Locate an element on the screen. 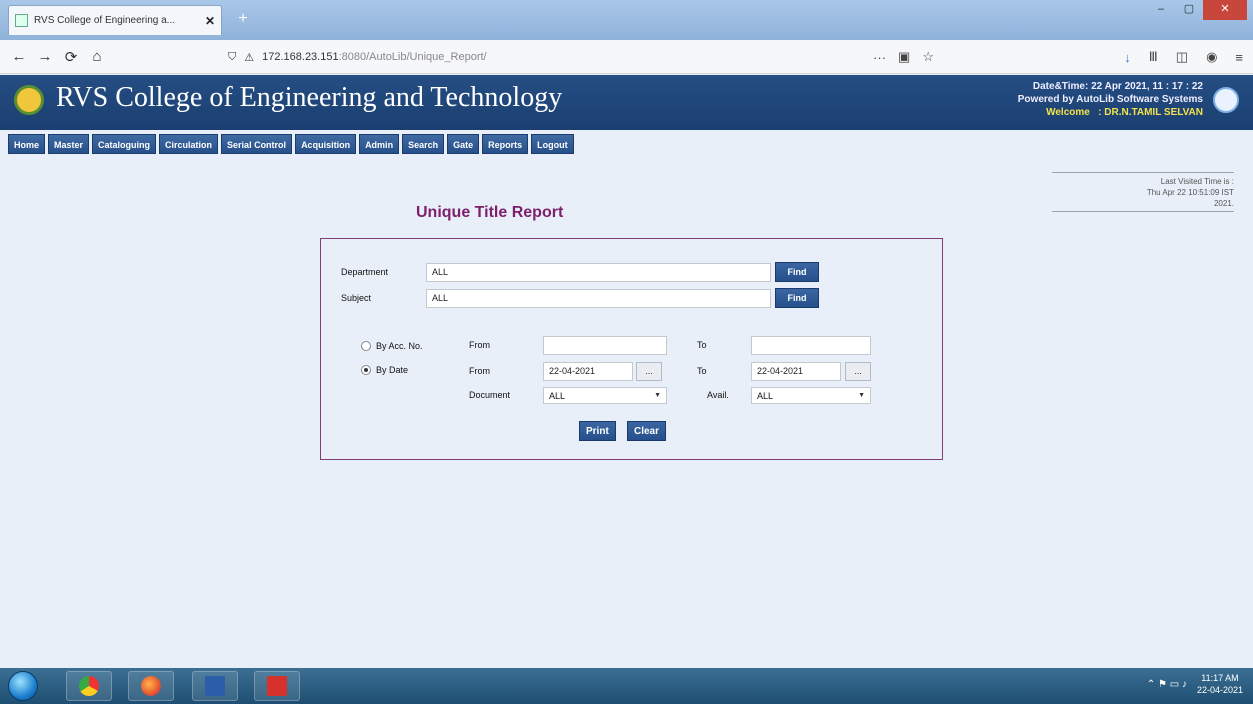  pocket-icon: ▣ is located at coordinates (904, 57).